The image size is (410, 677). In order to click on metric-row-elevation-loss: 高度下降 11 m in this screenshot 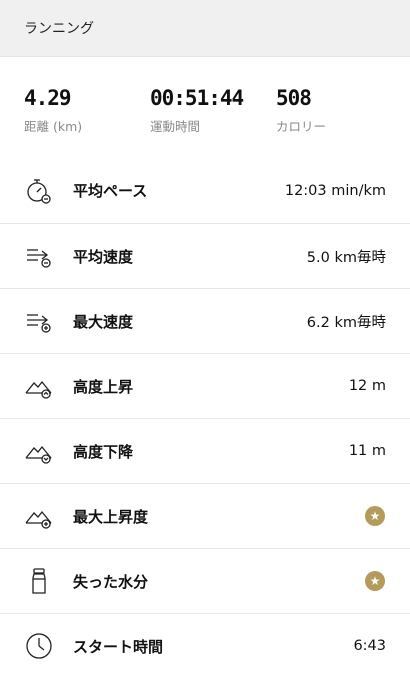, I will do `click(205, 450)`.